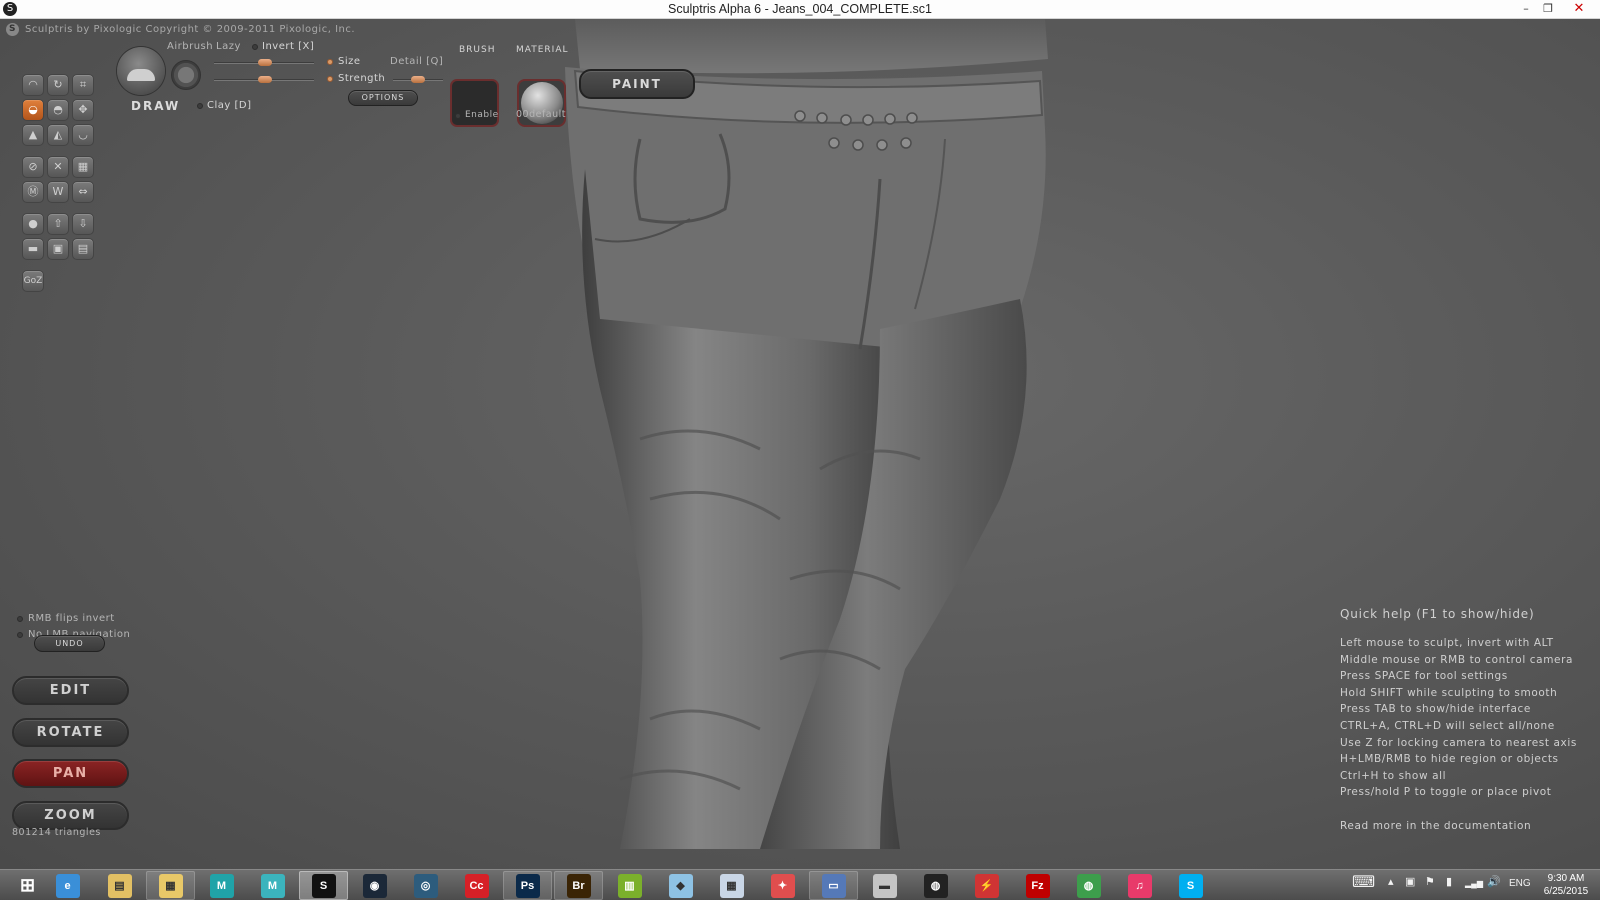  I want to click on size-slider-knob, so click(265, 62).